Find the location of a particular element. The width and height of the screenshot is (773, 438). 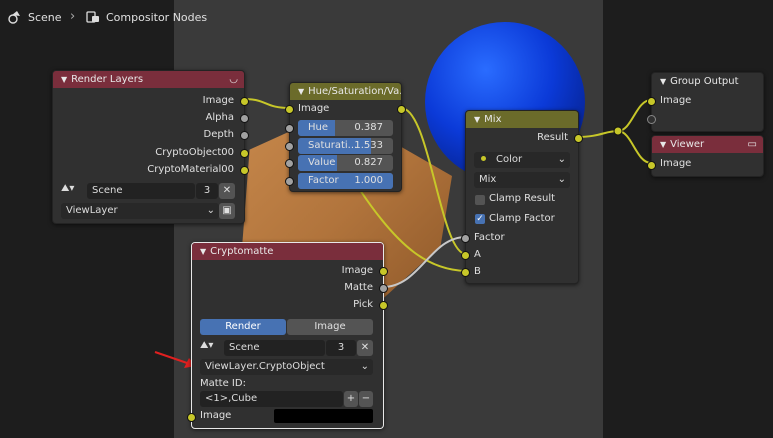

output-matte-socket is located at coordinates (383, 288).